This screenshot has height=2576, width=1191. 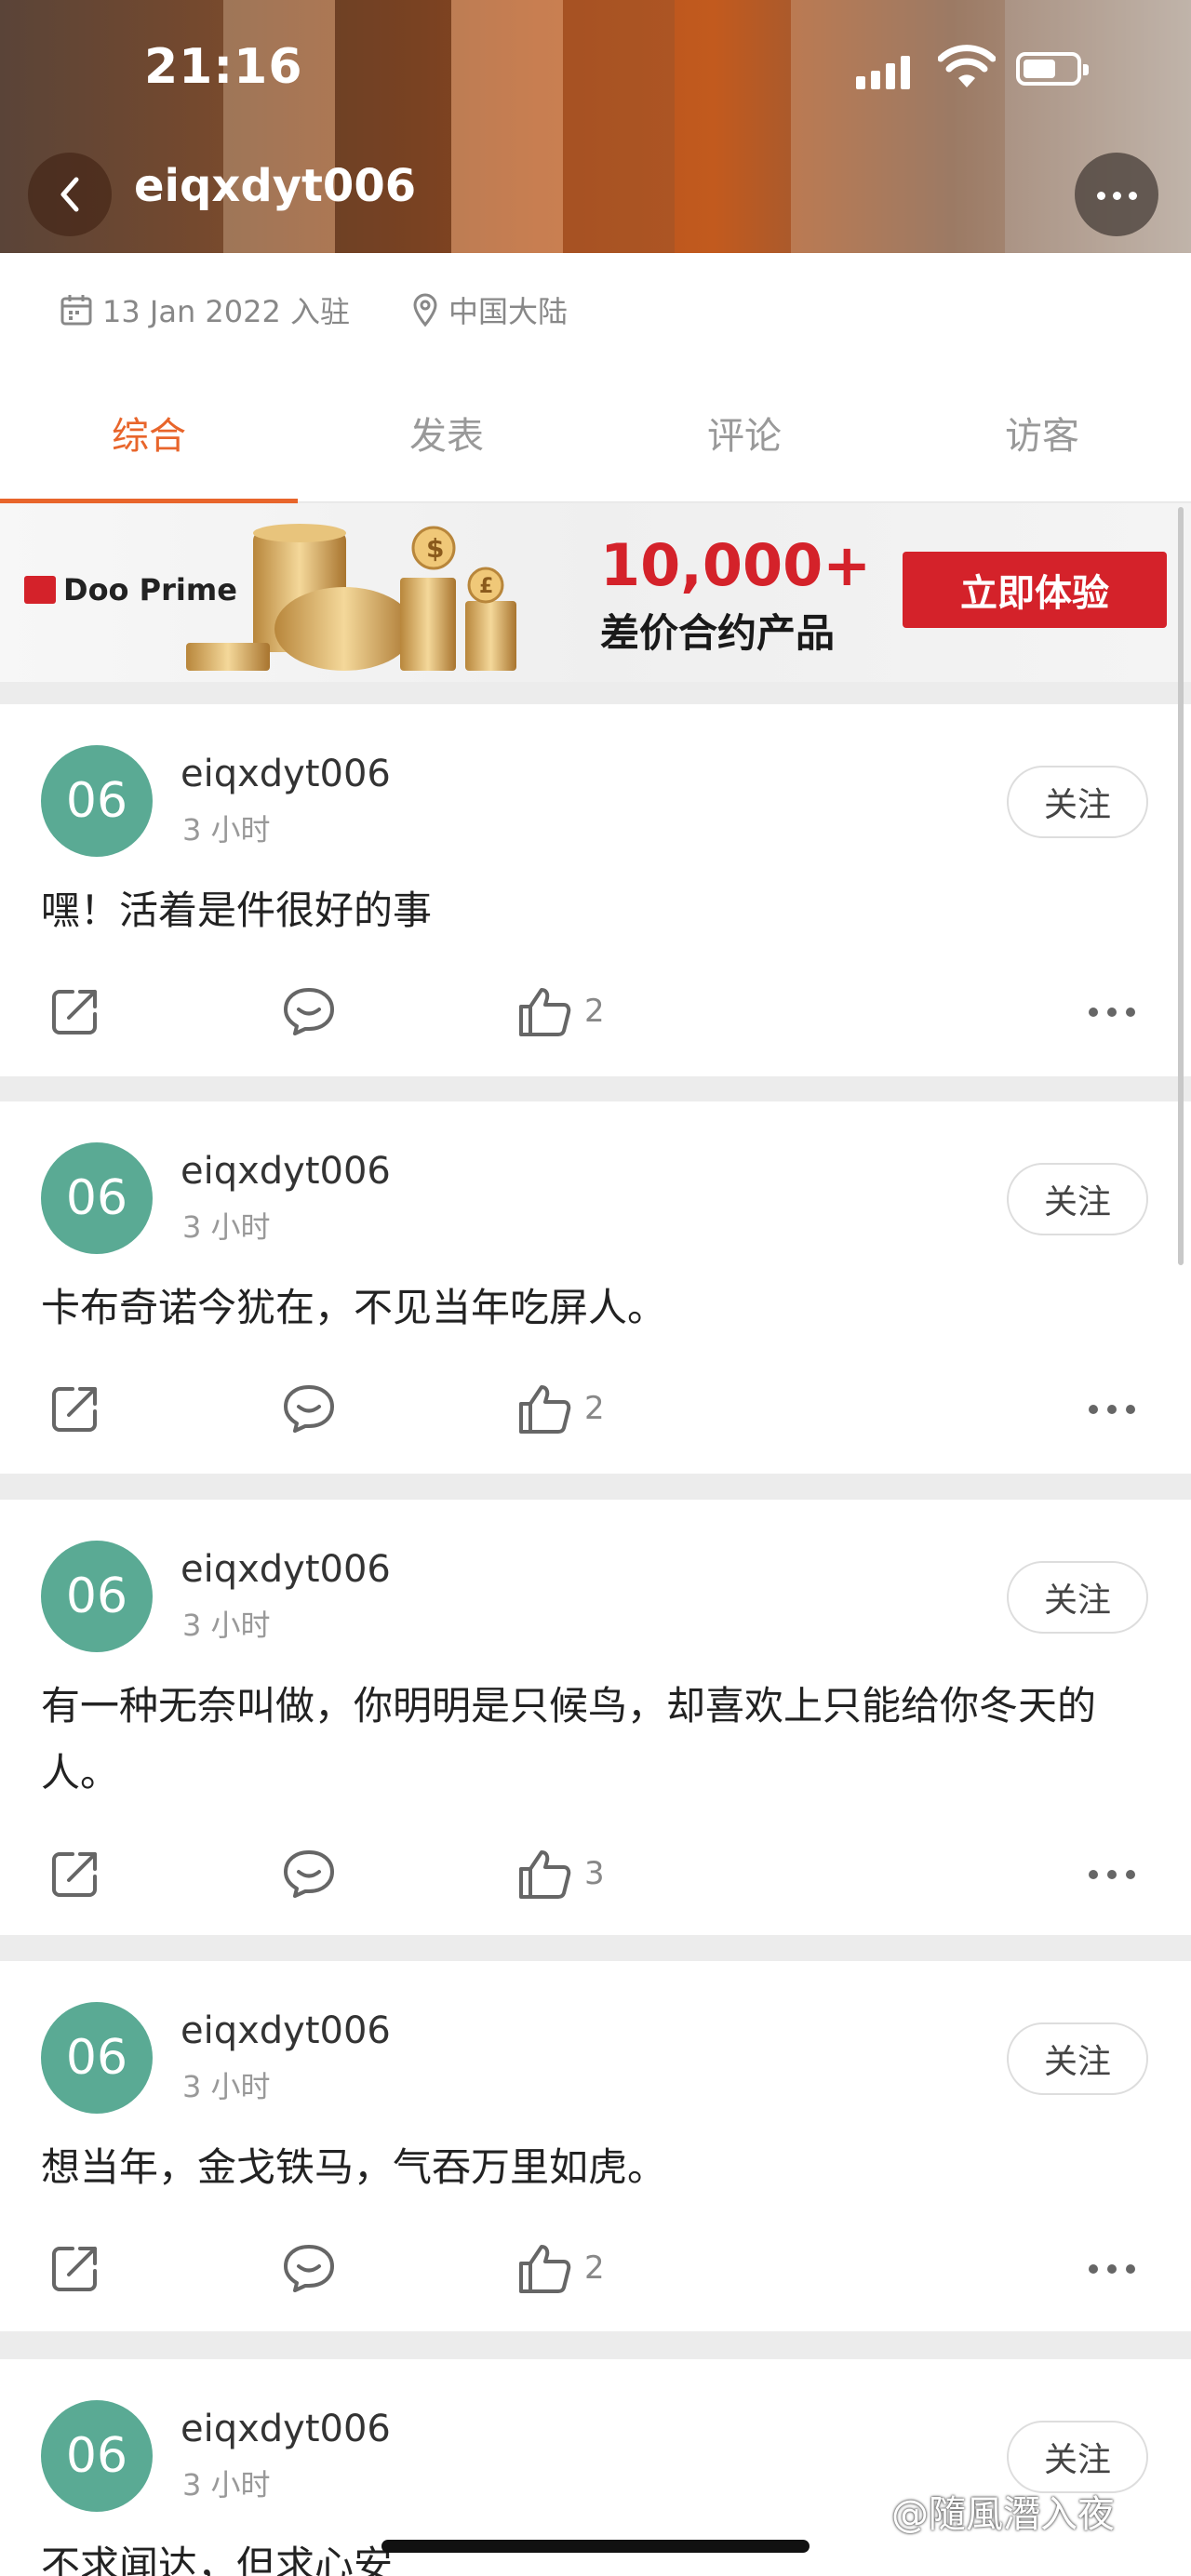 I want to click on location: 中国大陆, so click(x=489, y=309).